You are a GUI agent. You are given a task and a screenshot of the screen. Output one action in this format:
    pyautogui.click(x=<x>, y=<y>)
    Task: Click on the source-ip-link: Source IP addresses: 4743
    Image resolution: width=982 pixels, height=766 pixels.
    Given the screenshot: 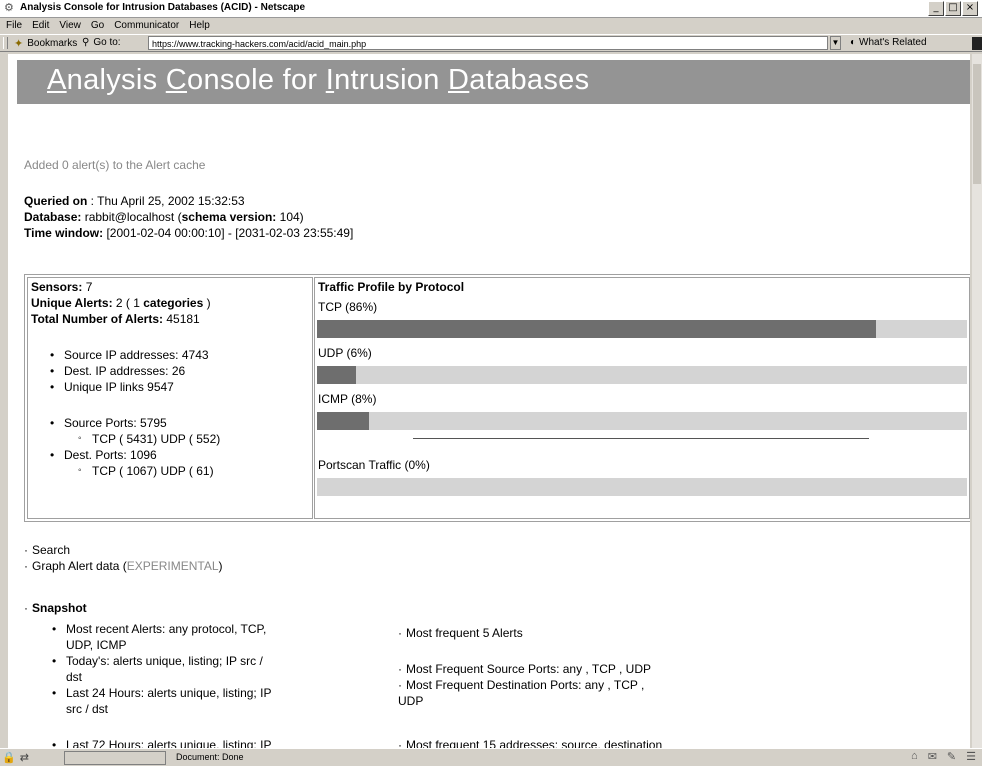 What is the action you would take?
    pyautogui.click(x=129, y=355)
    